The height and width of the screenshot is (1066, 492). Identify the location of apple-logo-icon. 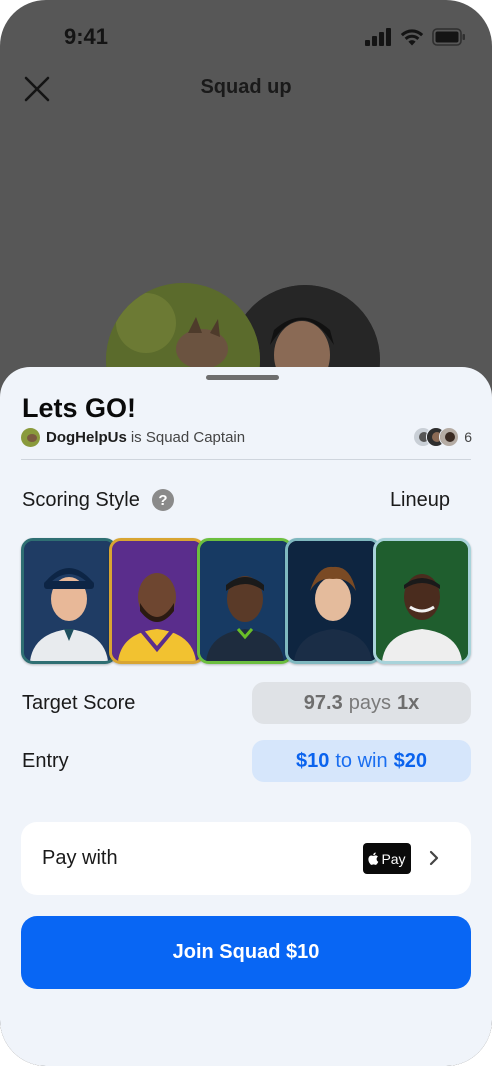
(373, 858).